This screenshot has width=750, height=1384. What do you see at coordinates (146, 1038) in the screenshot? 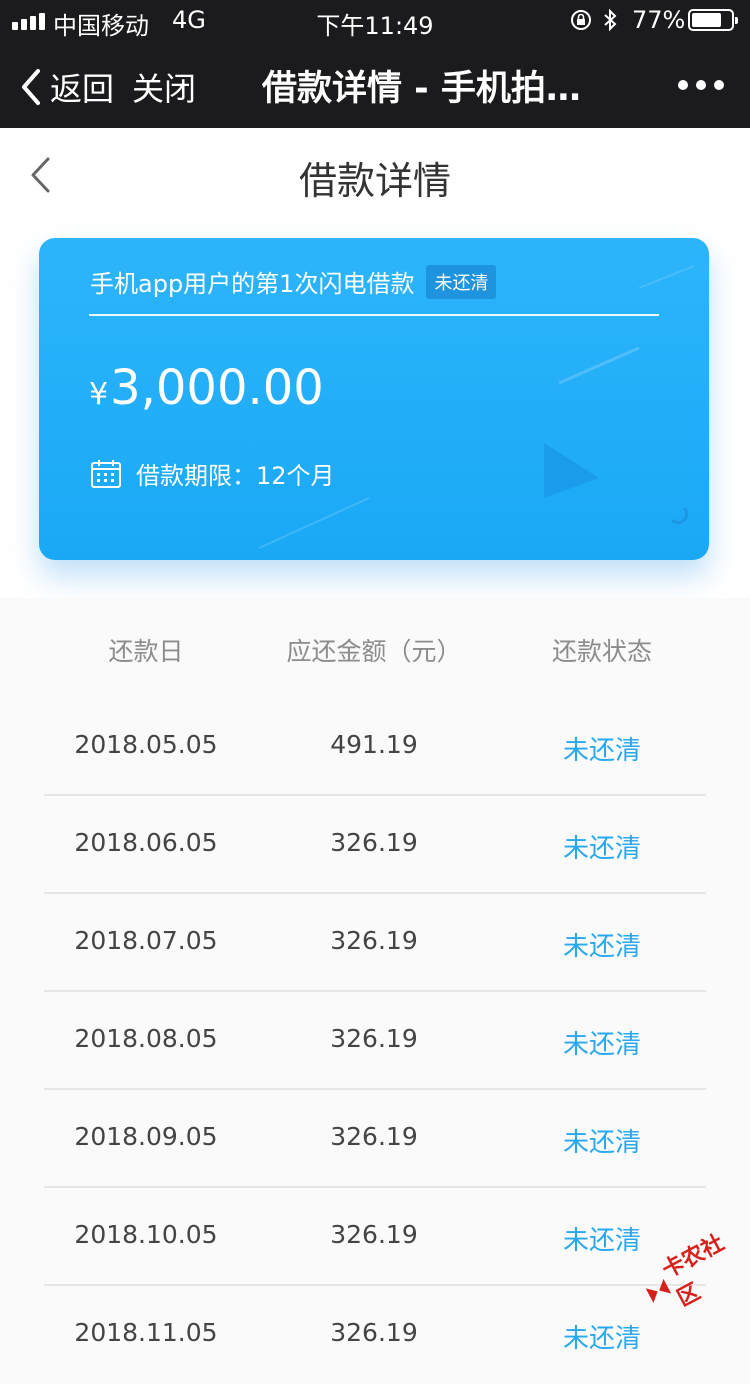
I see `repay-date: 2018.08.05` at bounding box center [146, 1038].